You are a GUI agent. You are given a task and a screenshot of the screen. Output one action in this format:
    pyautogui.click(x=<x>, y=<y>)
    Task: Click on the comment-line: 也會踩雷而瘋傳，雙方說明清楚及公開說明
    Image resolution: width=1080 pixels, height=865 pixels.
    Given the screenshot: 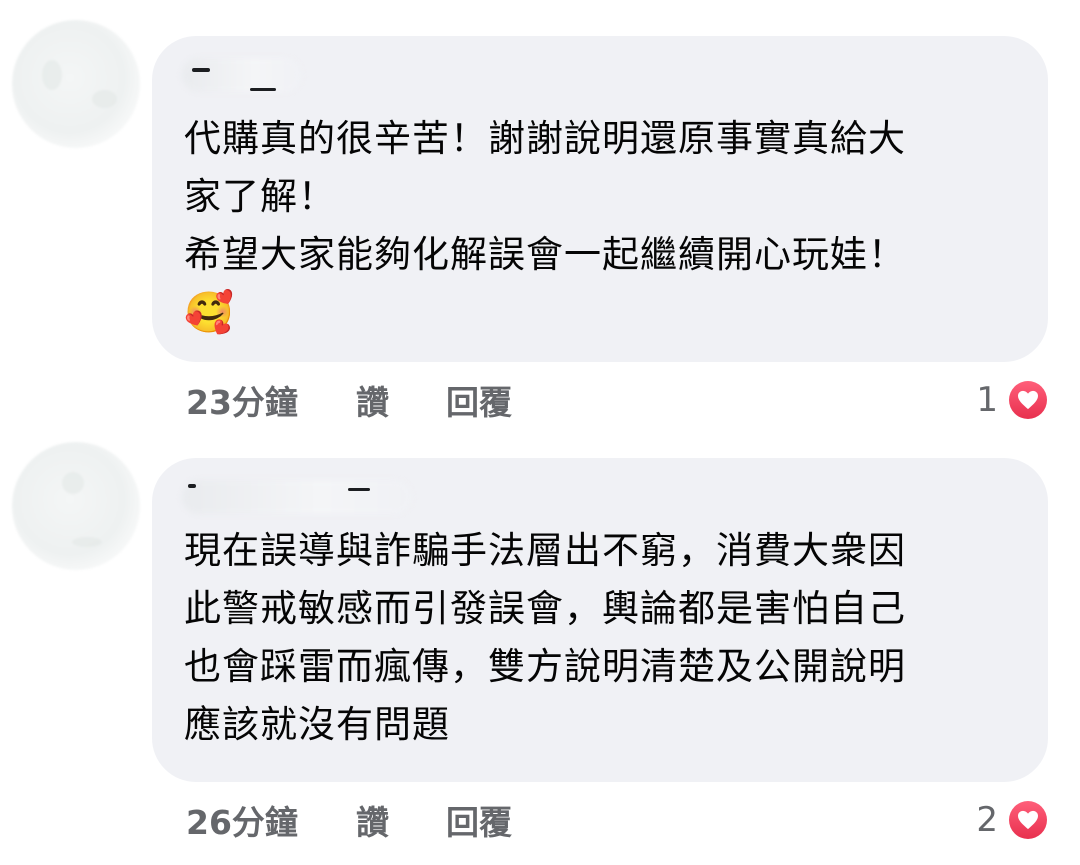 What is the action you would take?
    pyautogui.click(x=545, y=666)
    